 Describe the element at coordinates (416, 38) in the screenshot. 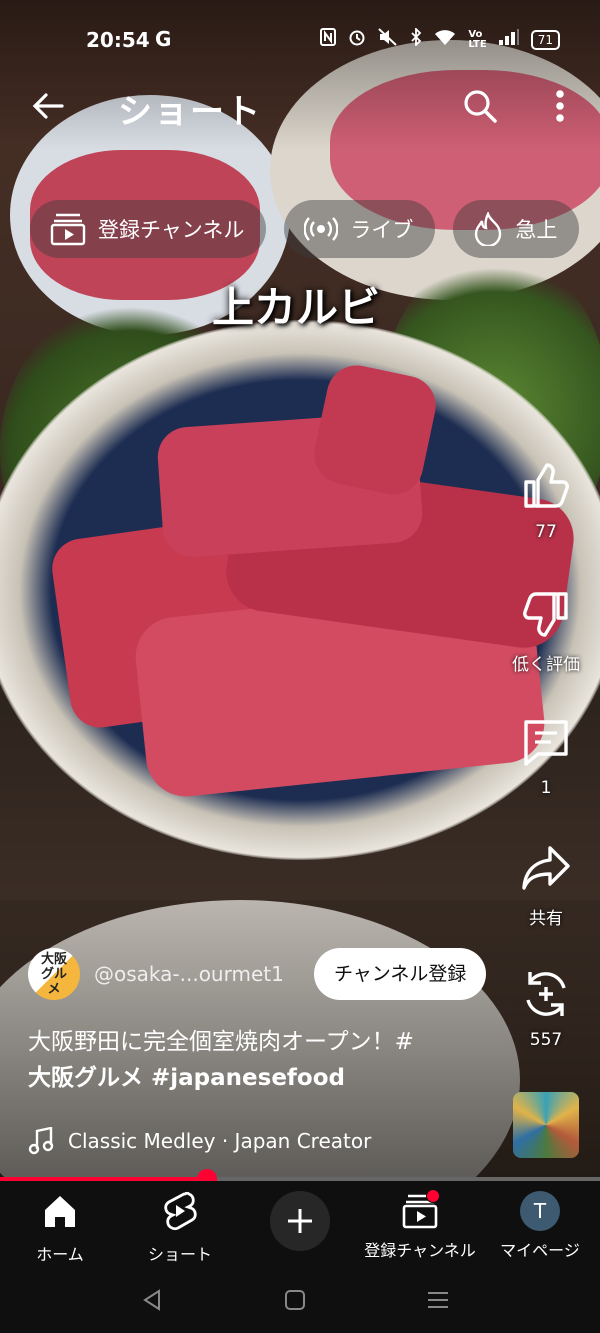

I see `bluetooth-icon` at that location.